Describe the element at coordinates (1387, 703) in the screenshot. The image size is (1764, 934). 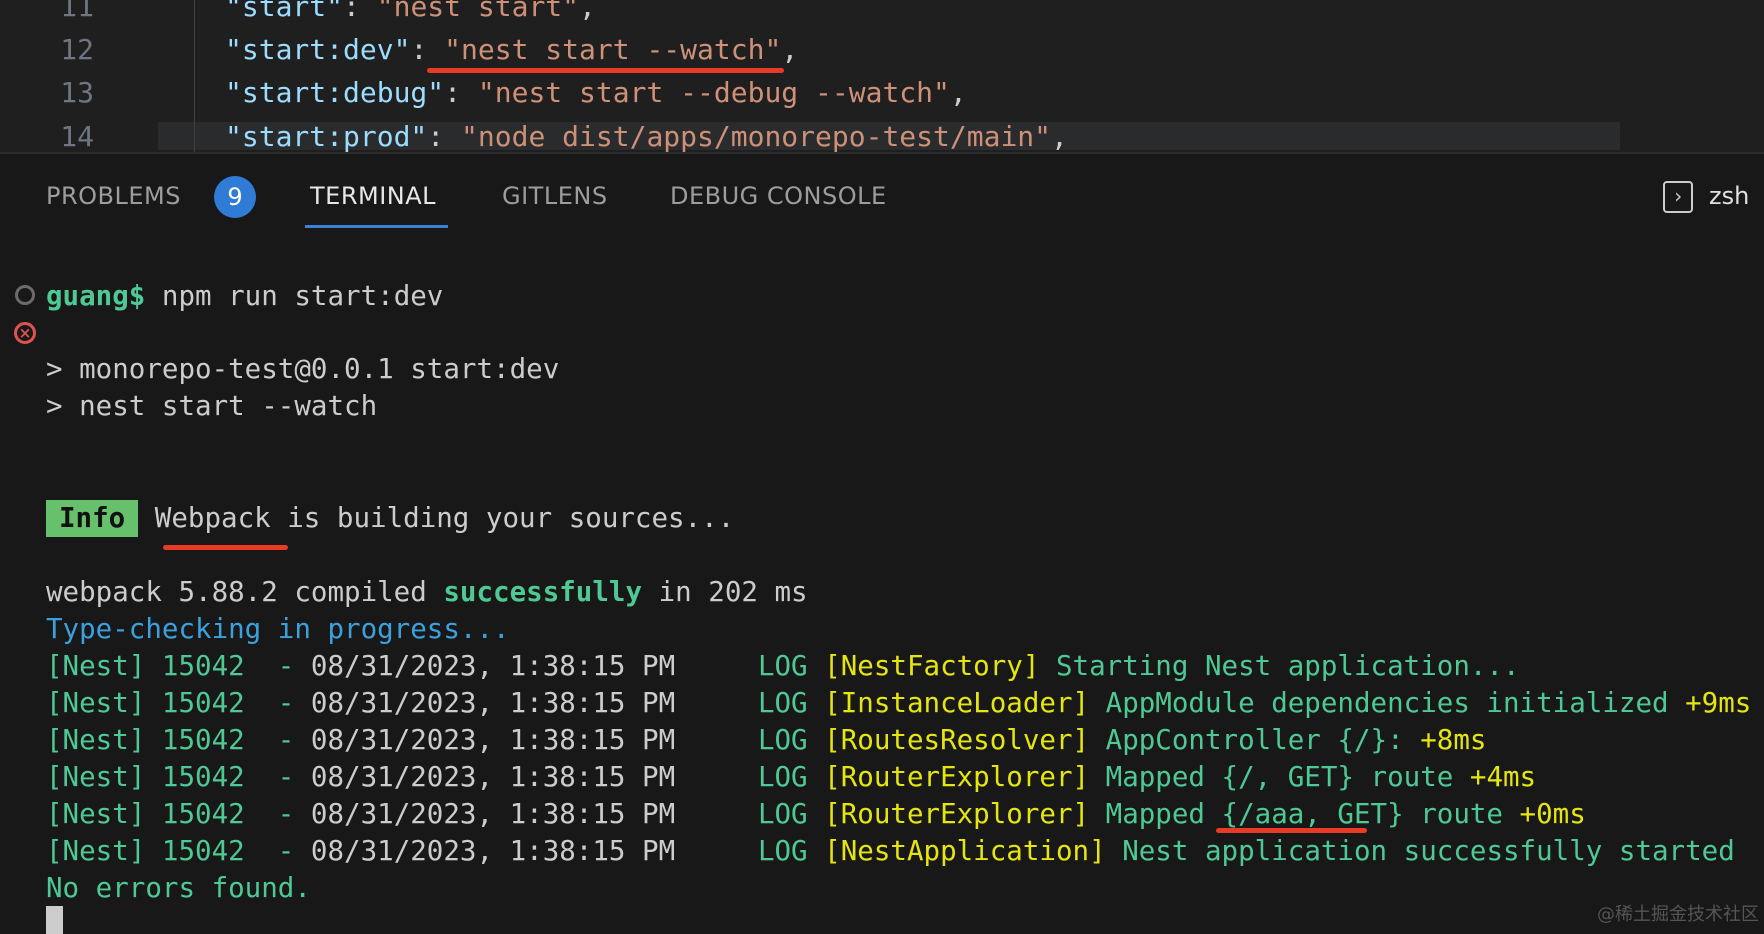
I see `terminal-text: AppModule dependencies initialized` at that location.